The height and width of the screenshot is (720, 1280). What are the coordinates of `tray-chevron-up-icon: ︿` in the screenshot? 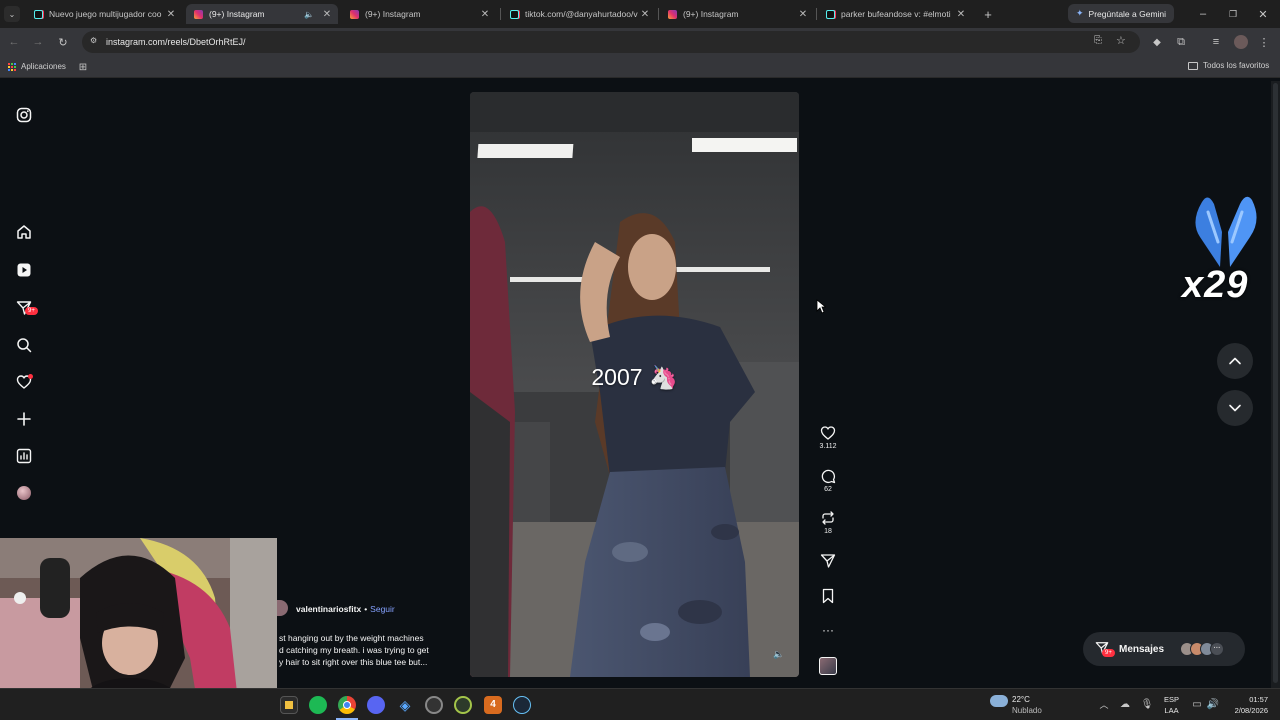 It's located at (1104, 704).